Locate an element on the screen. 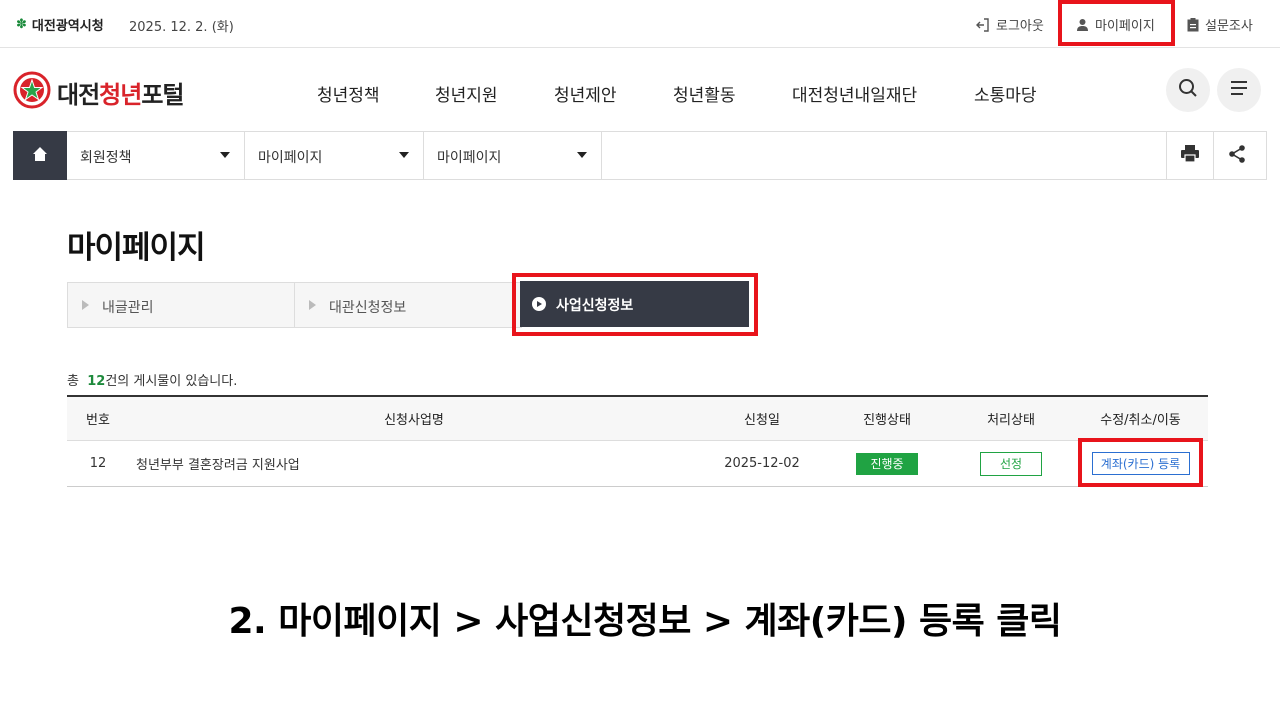 This screenshot has height=720, width=1280. menu-button is located at coordinates (1239, 90).